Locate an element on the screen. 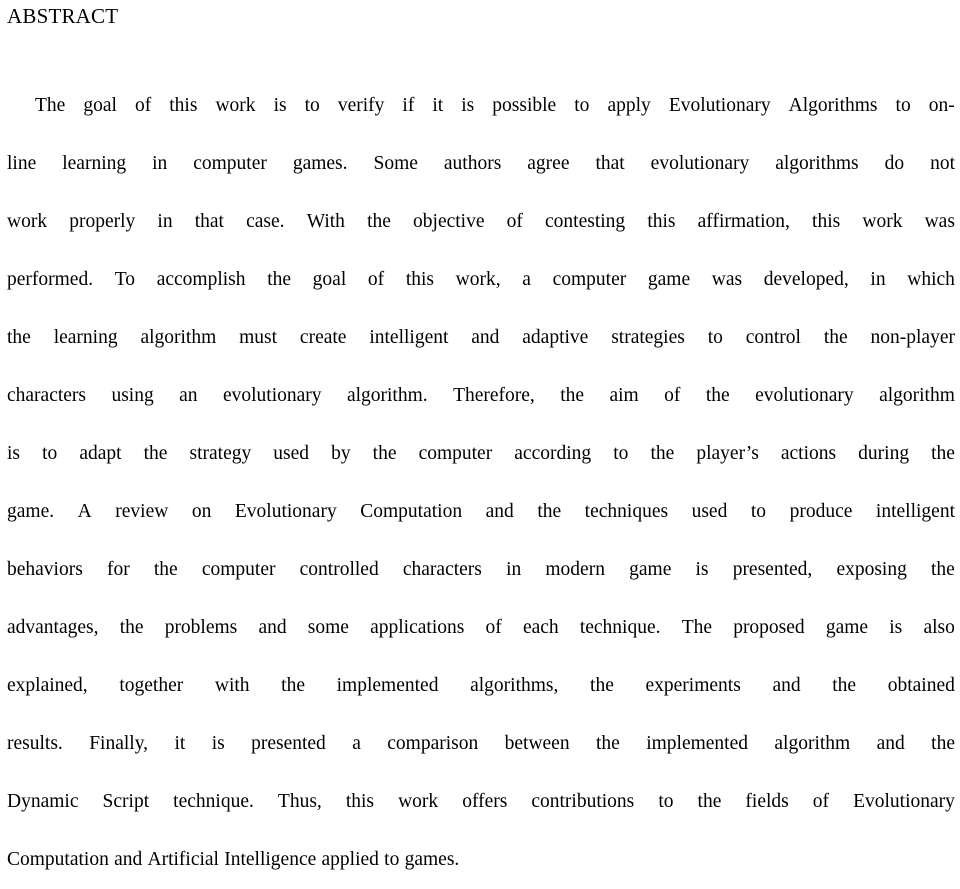 The width and height of the screenshot is (960, 889). word: Thus, is located at coordinates (299, 801).